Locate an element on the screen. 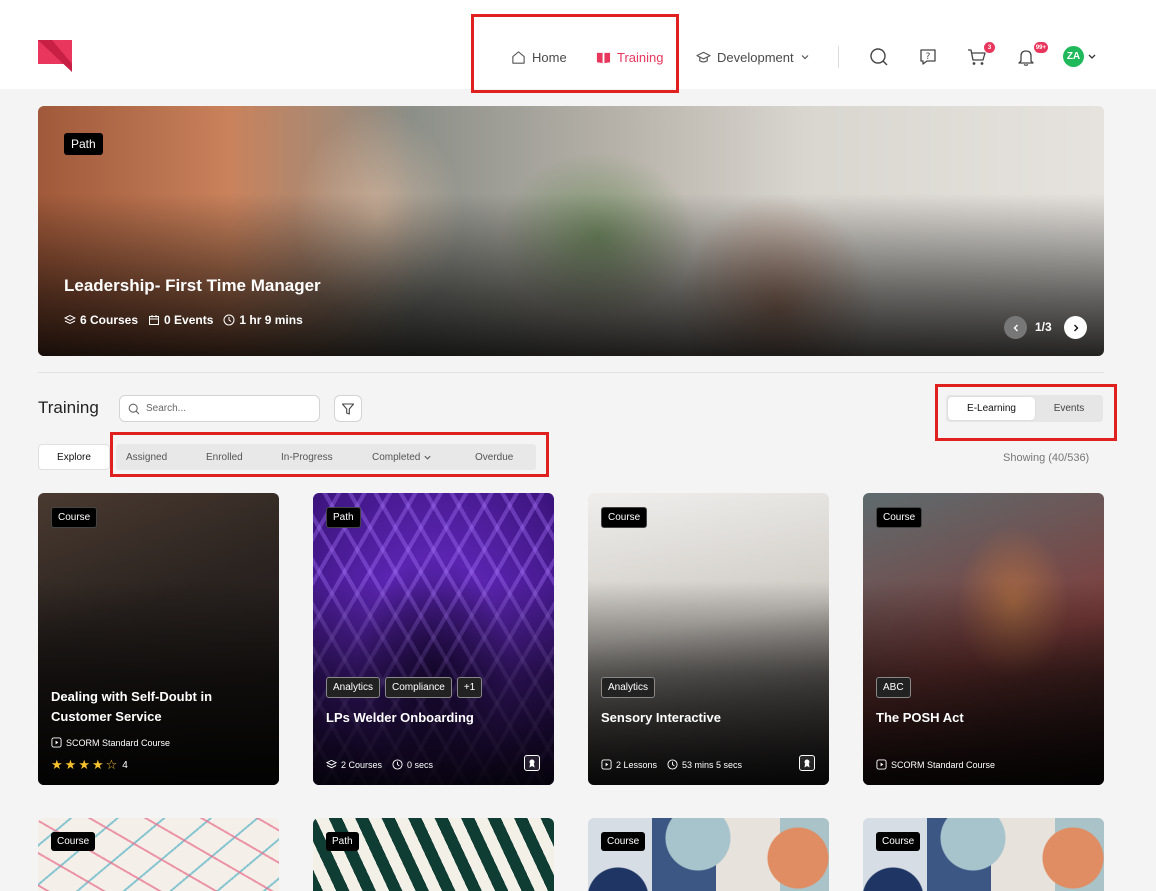 This screenshot has width=1156, height=891. hero-meta: 6 Courses 0 Events 1 hr 9 mins is located at coordinates (183, 320).